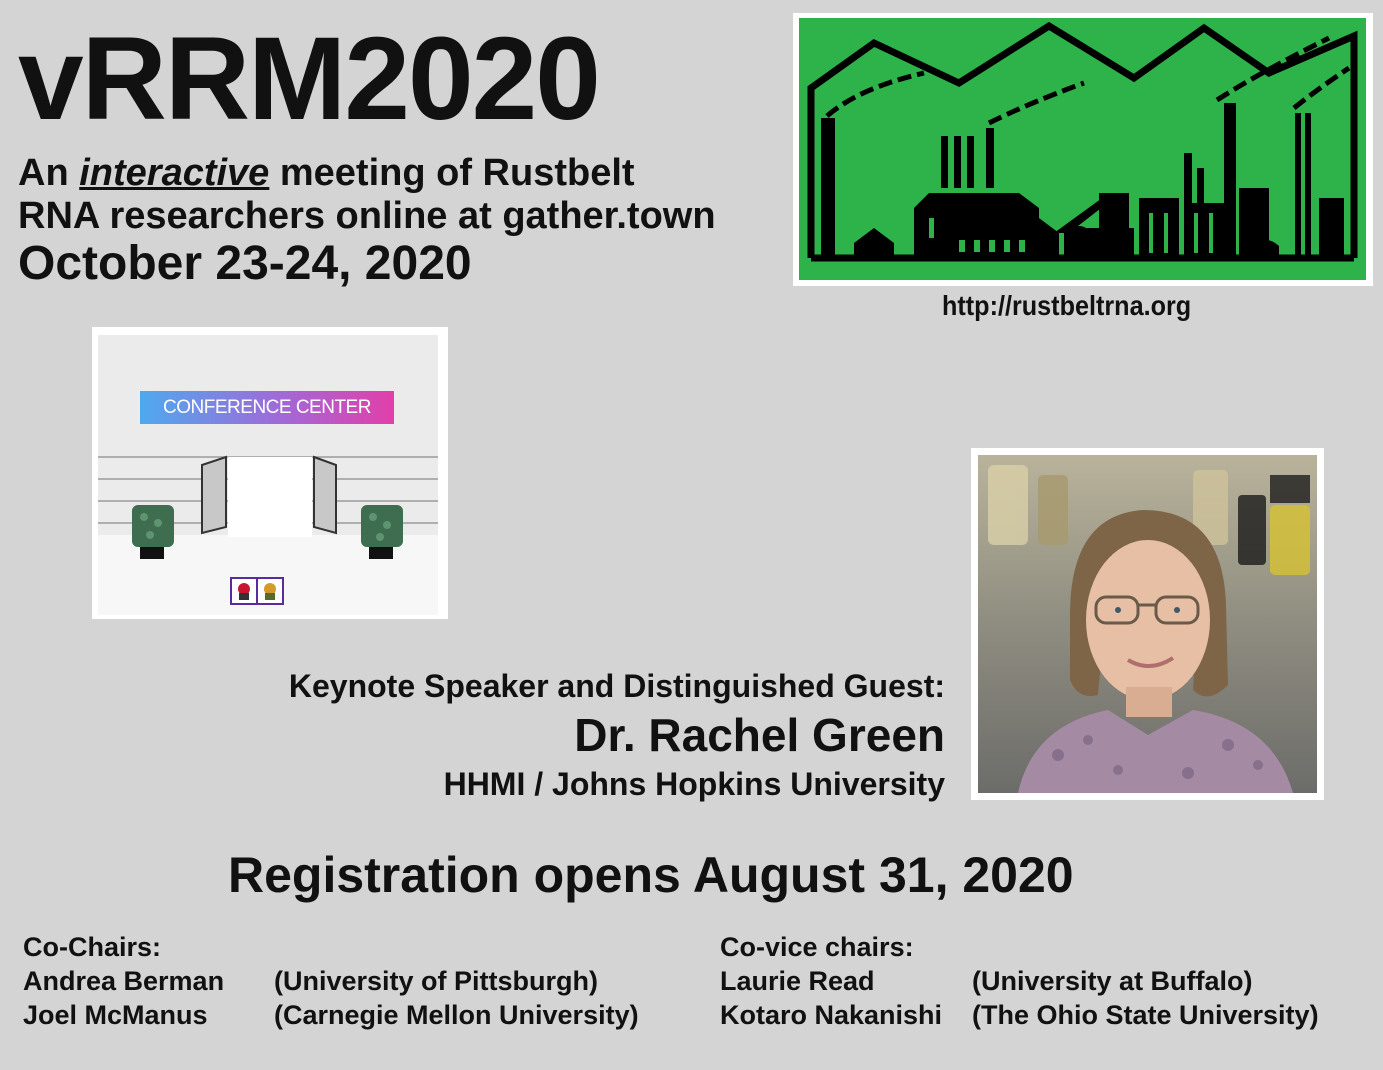  Describe the element at coordinates (817, 947) in the screenshot. I see `covice-chairs-heading: Co-vice chairs:` at that location.